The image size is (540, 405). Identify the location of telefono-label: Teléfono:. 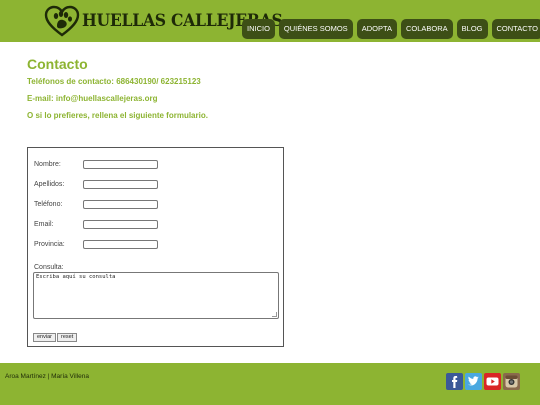
(48, 204).